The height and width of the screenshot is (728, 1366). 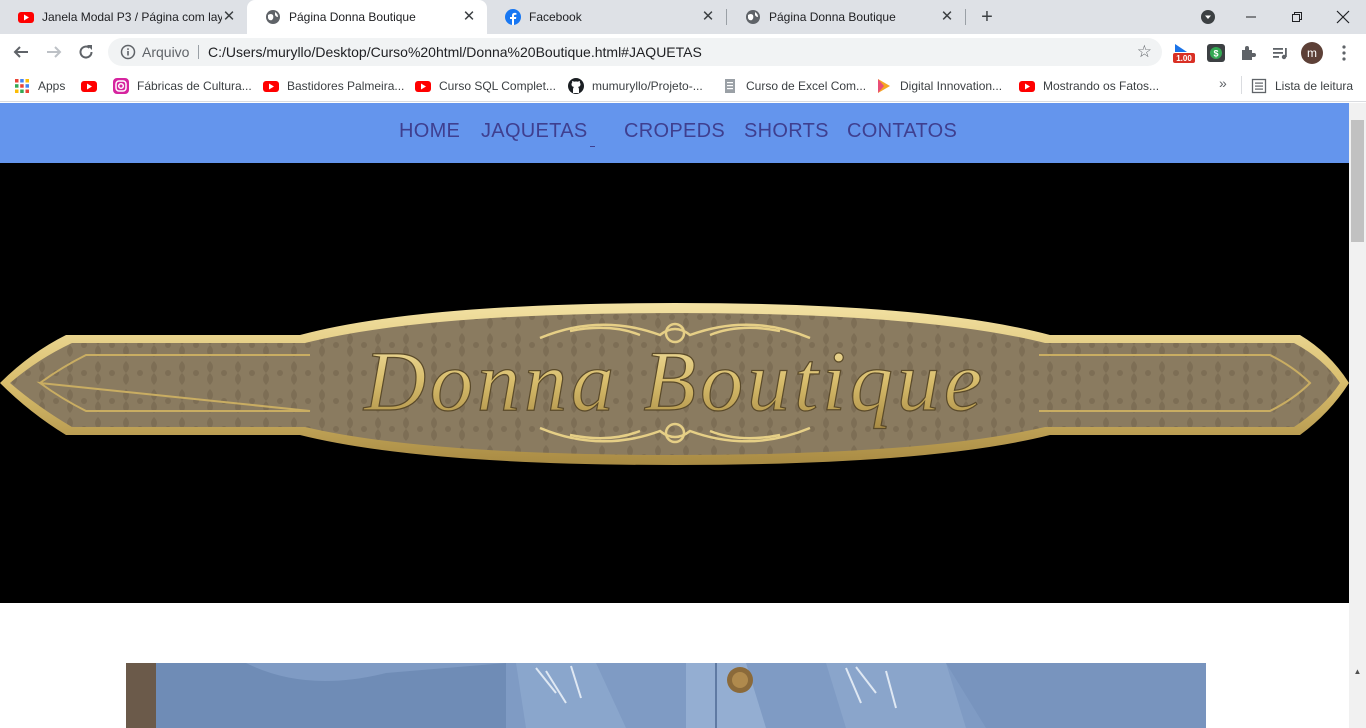 I want to click on scrollbar-thumb, so click(x=1357, y=181).